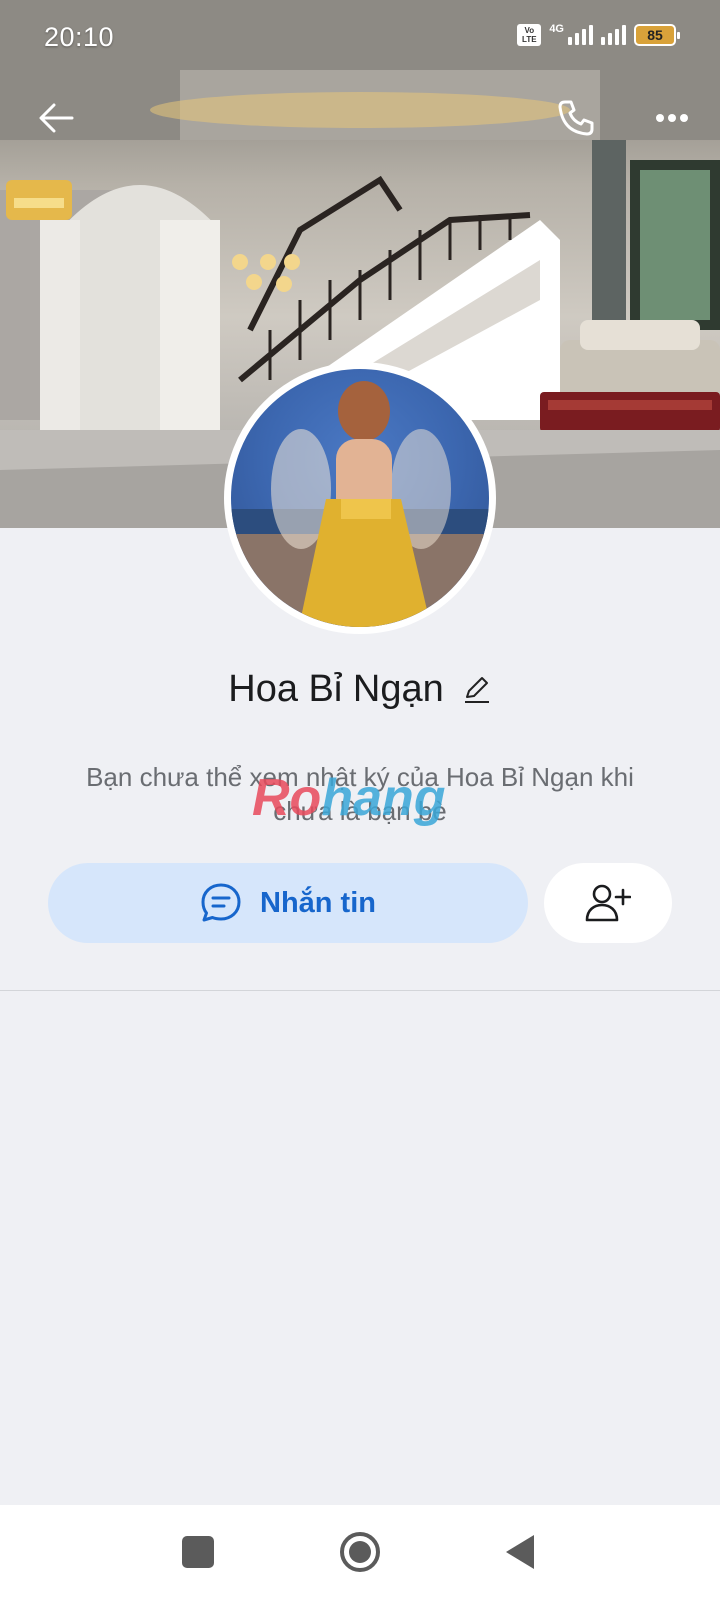 The height and width of the screenshot is (1600, 720). I want to click on watermark-part1: Ro, so click(287, 798).